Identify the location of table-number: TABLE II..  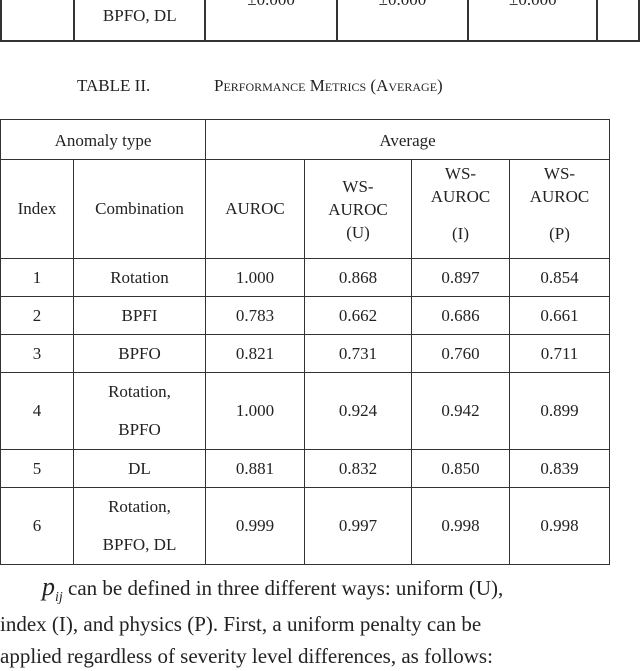
(114, 85).